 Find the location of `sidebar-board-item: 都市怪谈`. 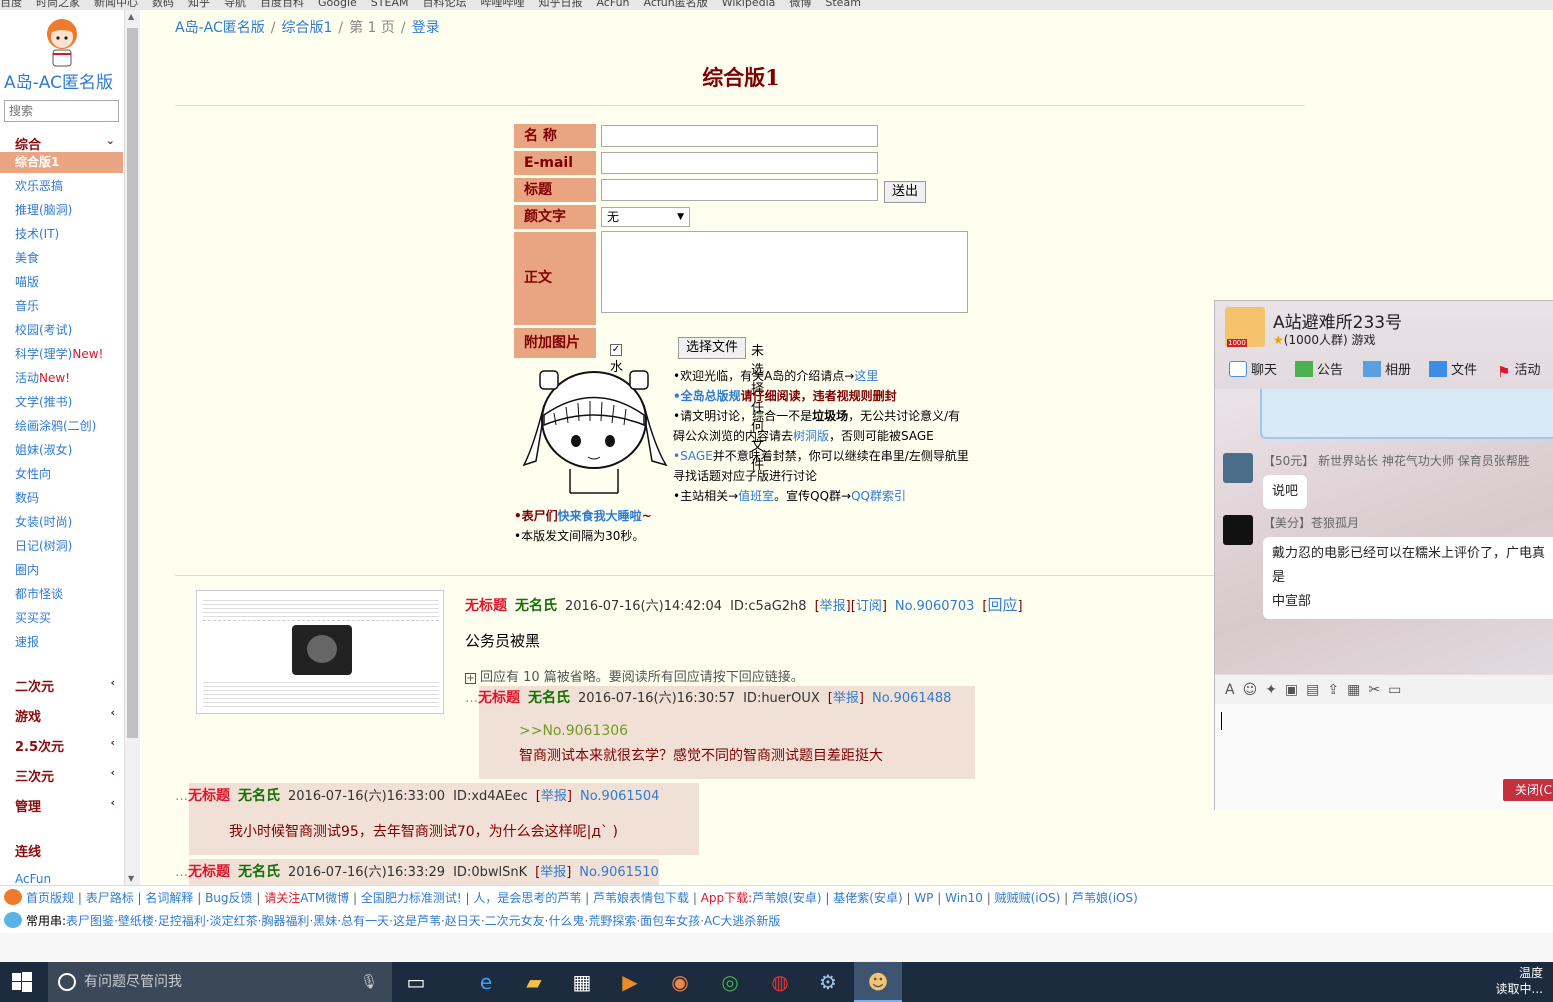

sidebar-board-item: 都市怪谈 is located at coordinates (39, 593).